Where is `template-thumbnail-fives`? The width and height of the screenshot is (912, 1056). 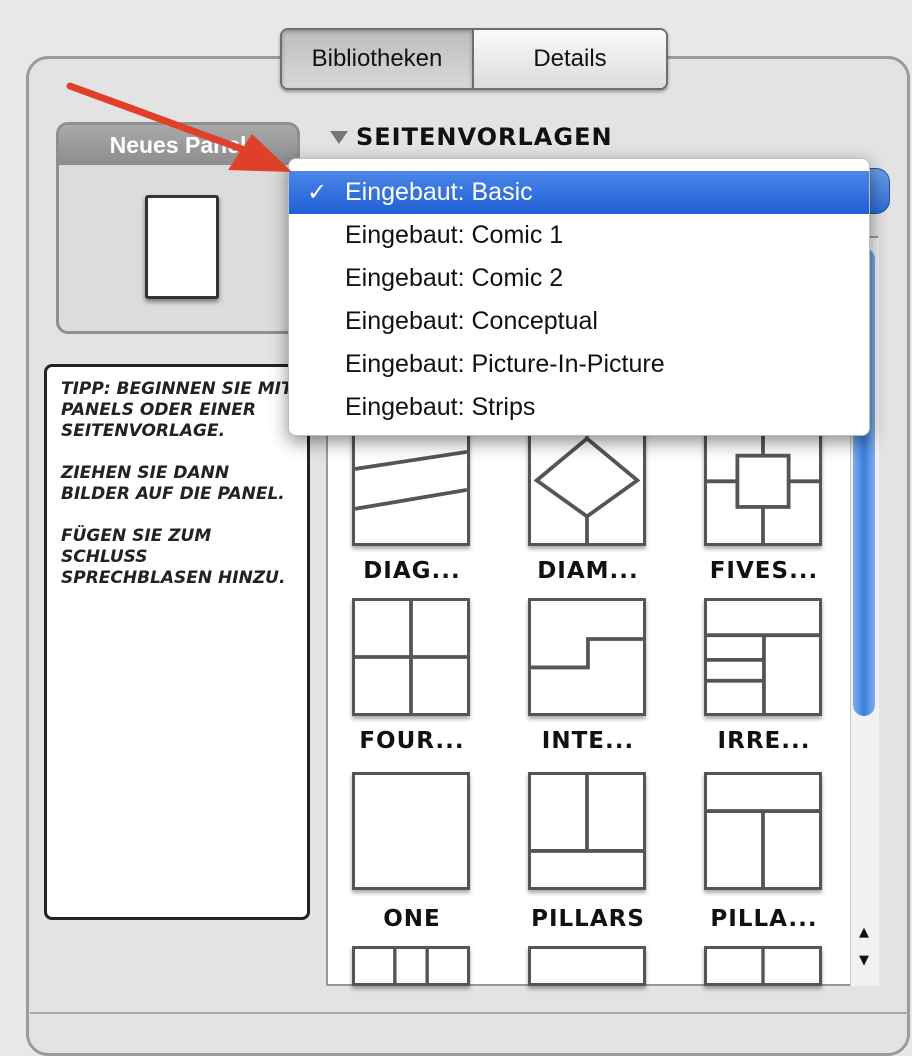 template-thumbnail-fives is located at coordinates (763, 487).